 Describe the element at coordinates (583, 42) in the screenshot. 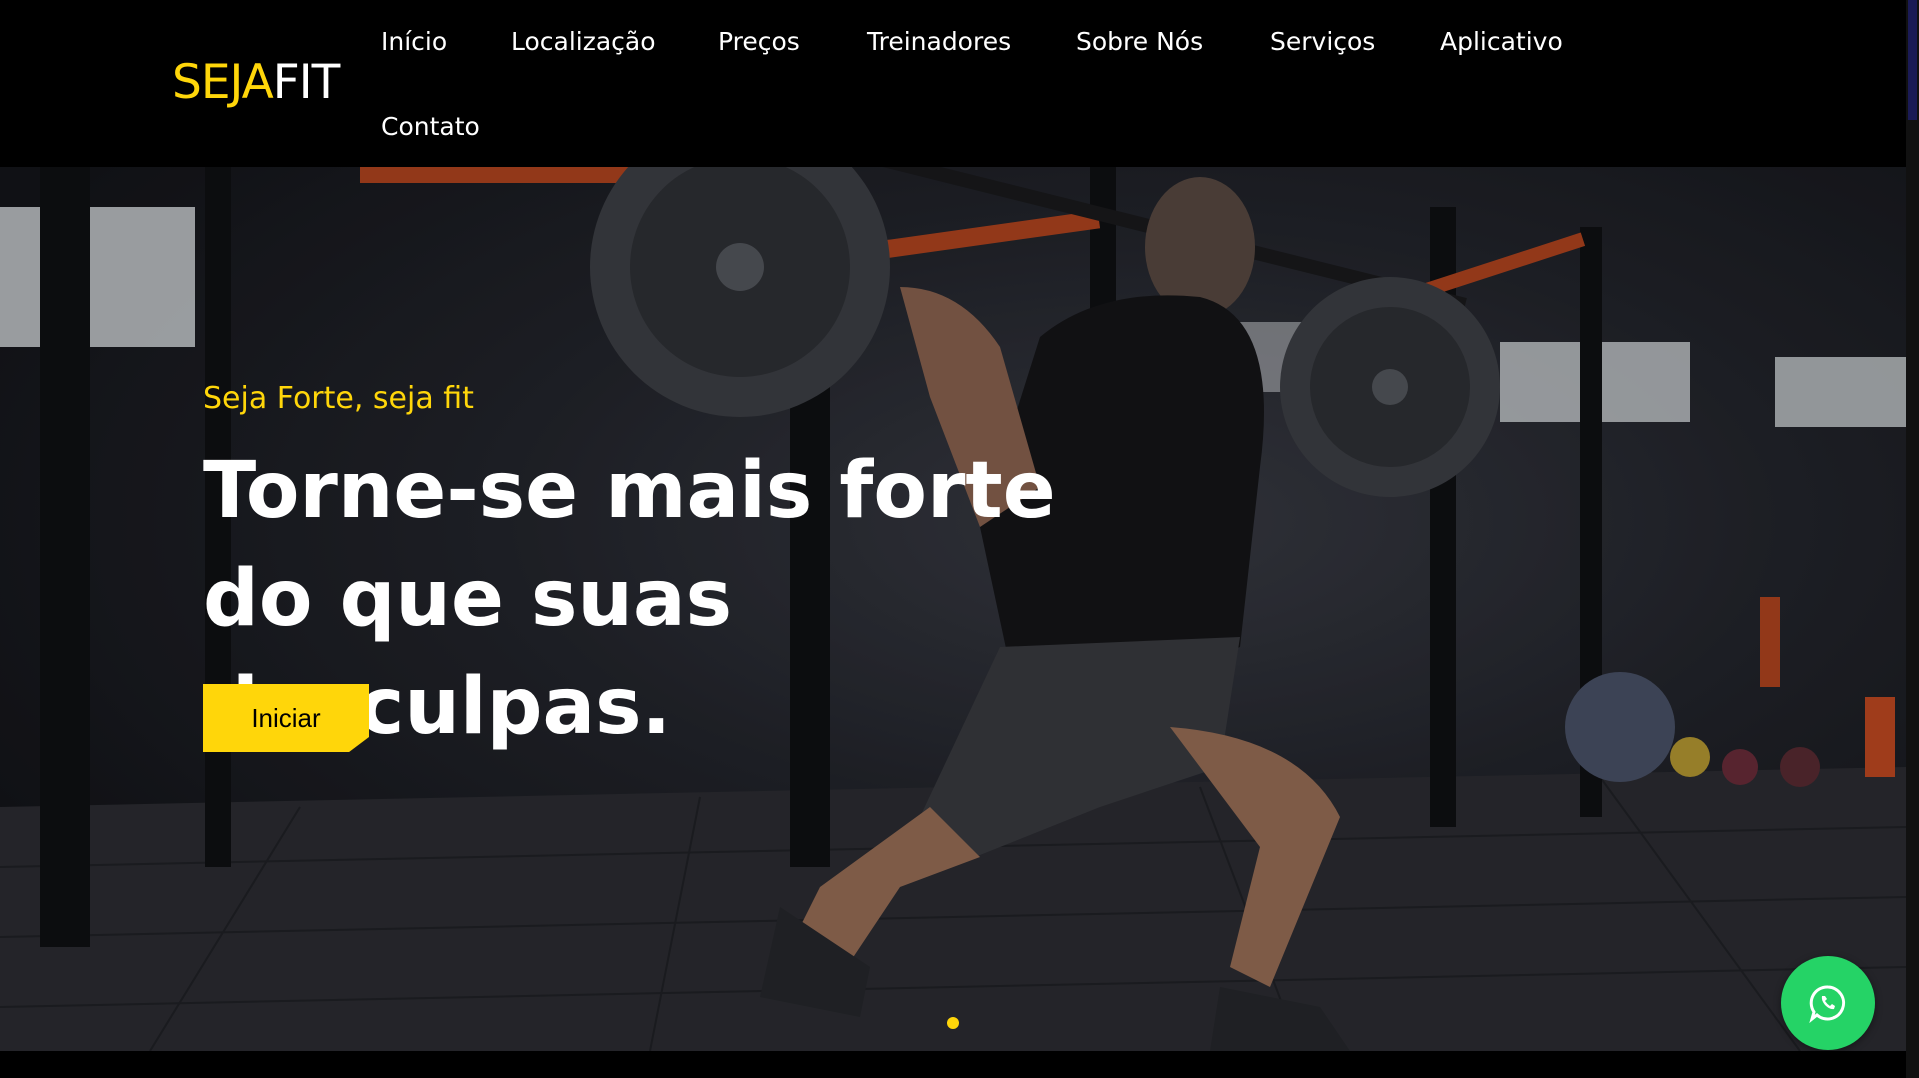

I see `nav-item-localizacao: Localização` at that location.